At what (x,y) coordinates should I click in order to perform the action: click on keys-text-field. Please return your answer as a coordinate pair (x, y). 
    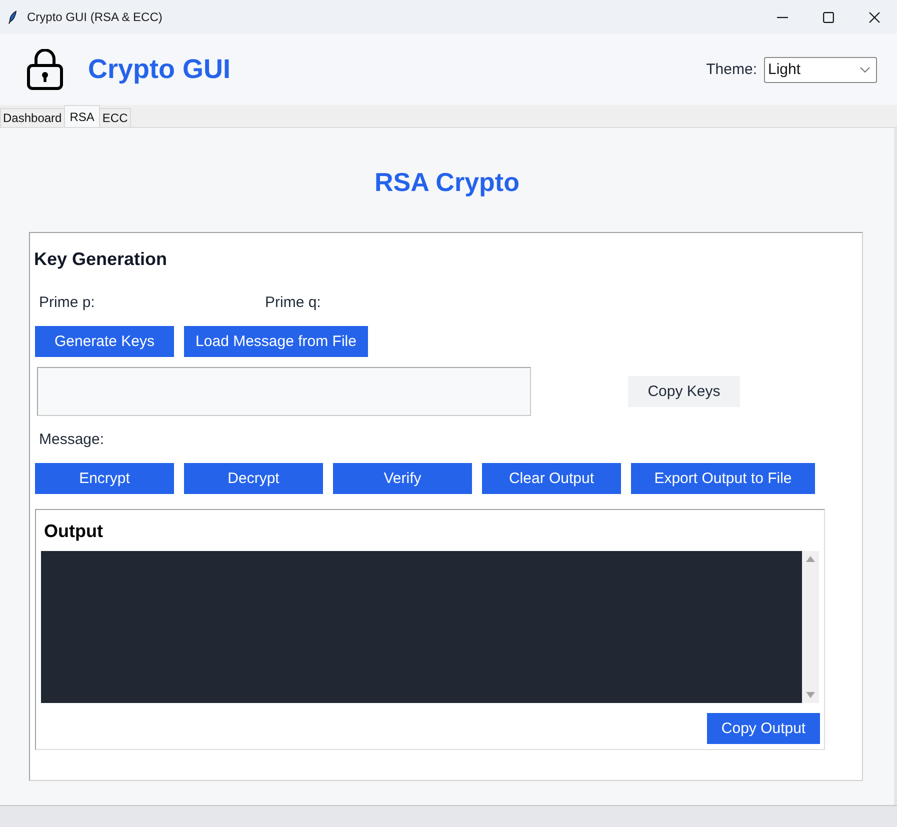
    Looking at the image, I should click on (284, 391).